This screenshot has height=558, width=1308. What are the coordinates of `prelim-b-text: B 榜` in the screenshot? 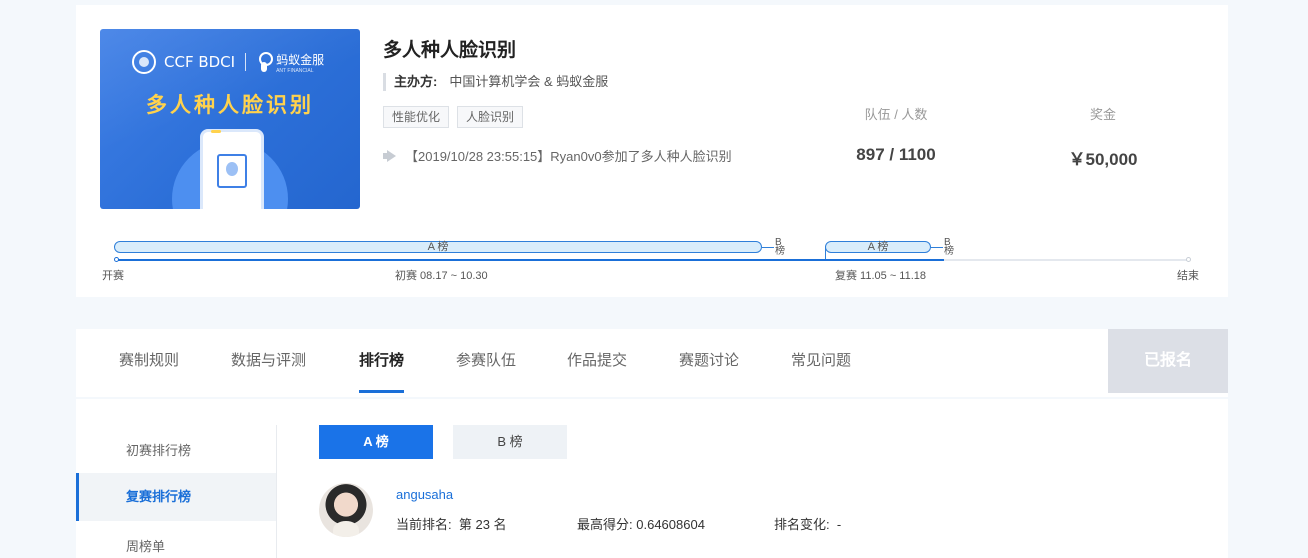 It's located at (780, 247).